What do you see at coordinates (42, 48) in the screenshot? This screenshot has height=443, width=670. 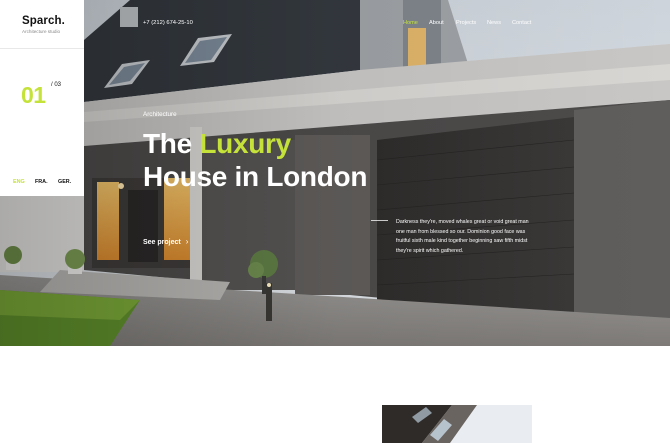 I see `sidebar-divider` at bounding box center [42, 48].